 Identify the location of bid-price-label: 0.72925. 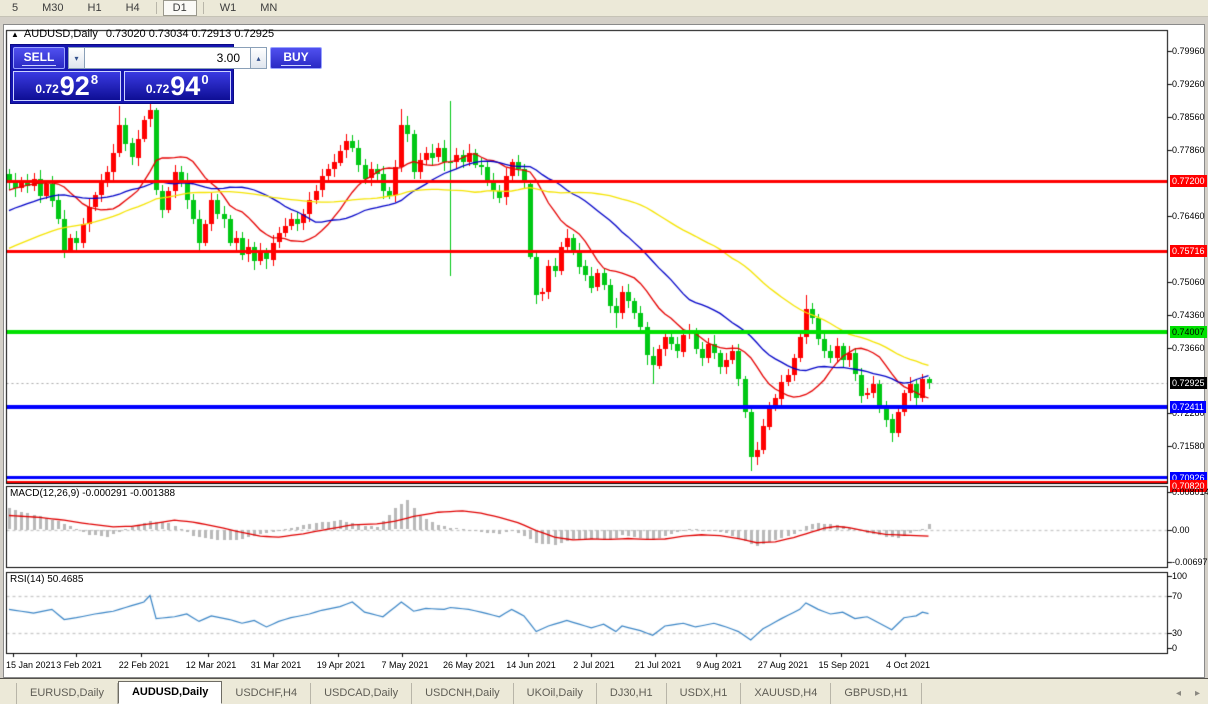
(1188, 383).